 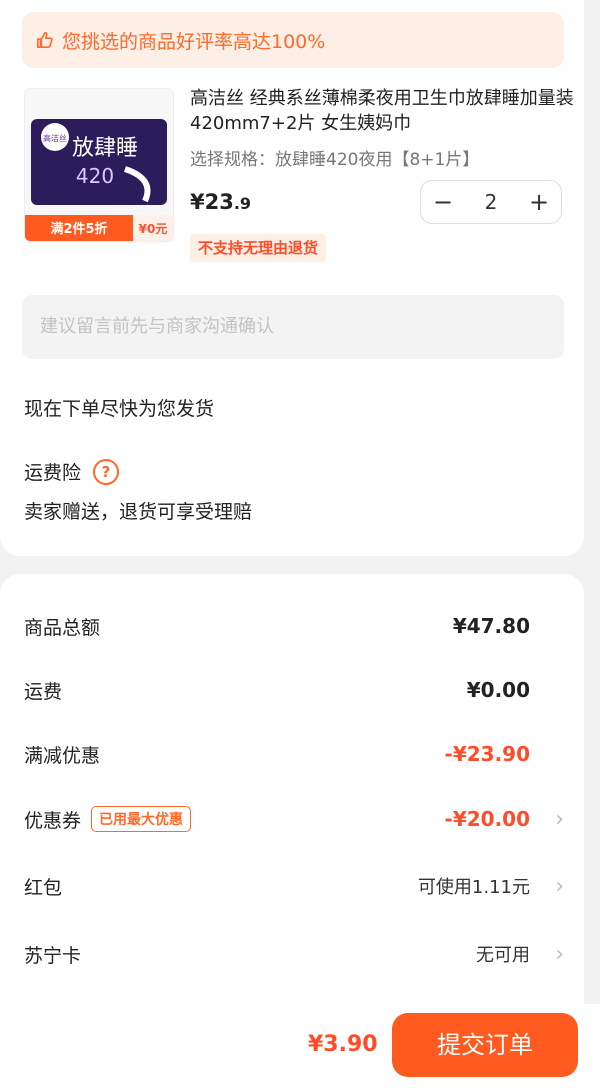 I want to click on quantity-value: 2, so click(x=491, y=202).